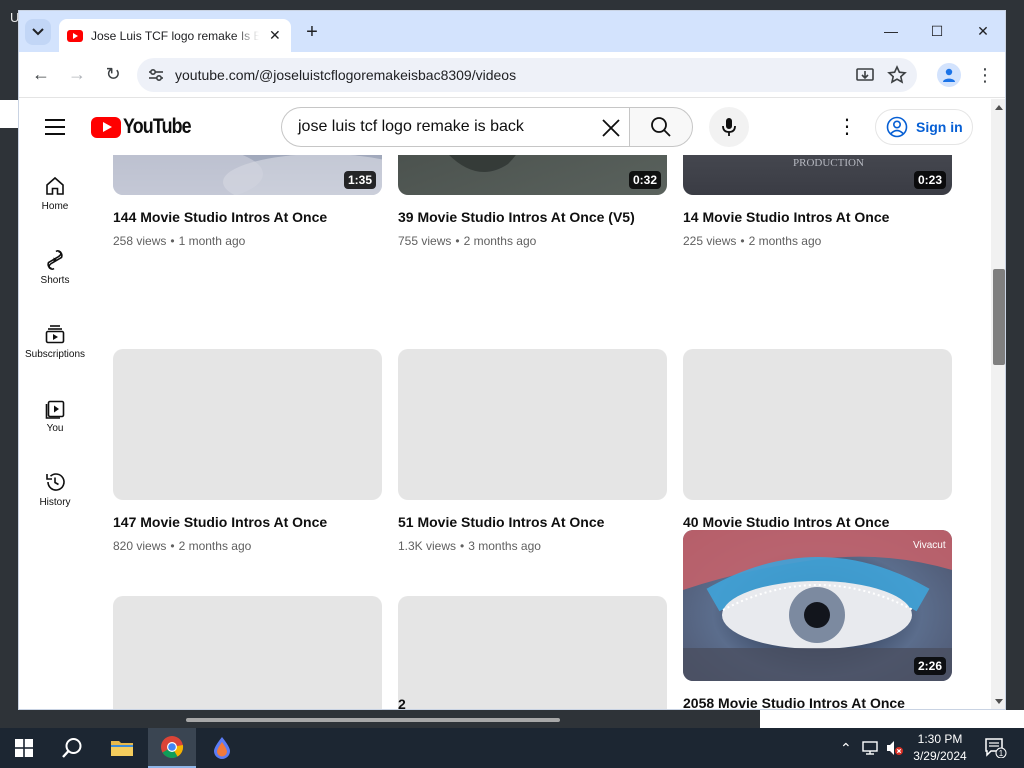 The image size is (1024, 768). What do you see at coordinates (425, 241) in the screenshot?
I see `video-views: 755 views` at bounding box center [425, 241].